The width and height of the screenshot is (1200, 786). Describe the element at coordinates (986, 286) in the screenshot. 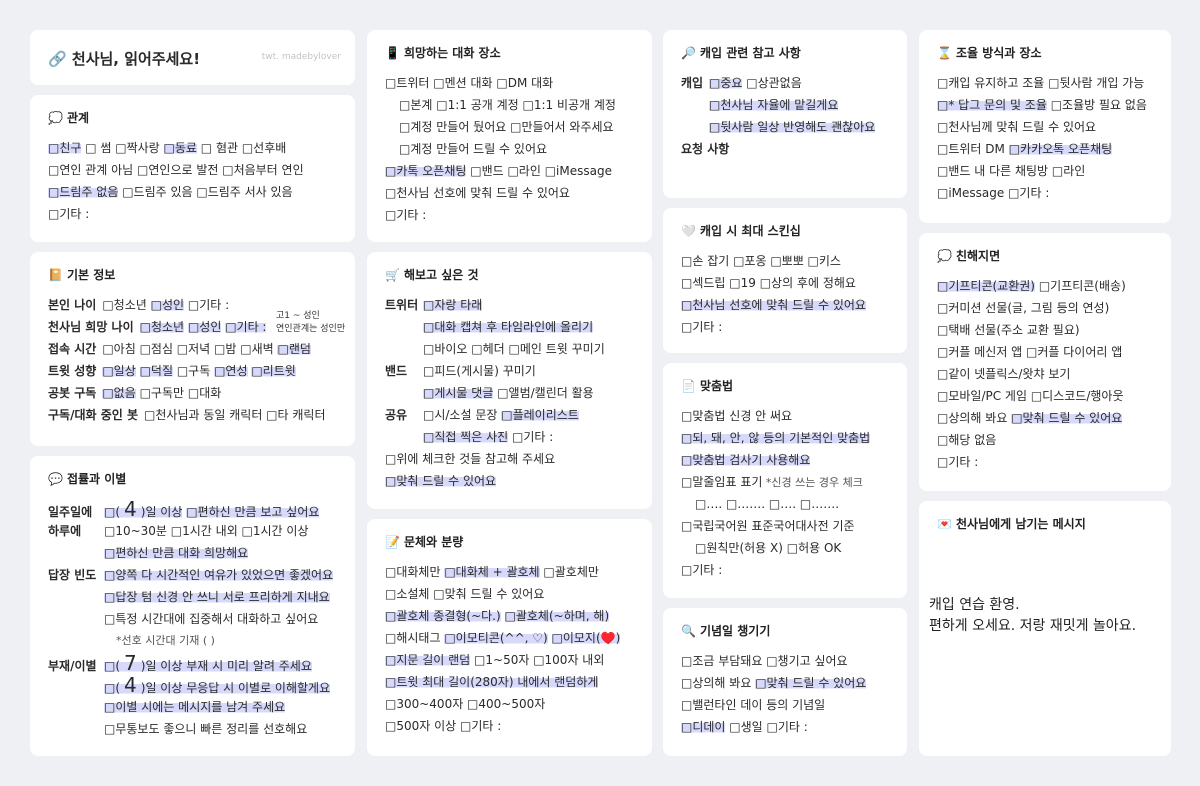

I see `option: □기프티콘(교환권)` at that location.